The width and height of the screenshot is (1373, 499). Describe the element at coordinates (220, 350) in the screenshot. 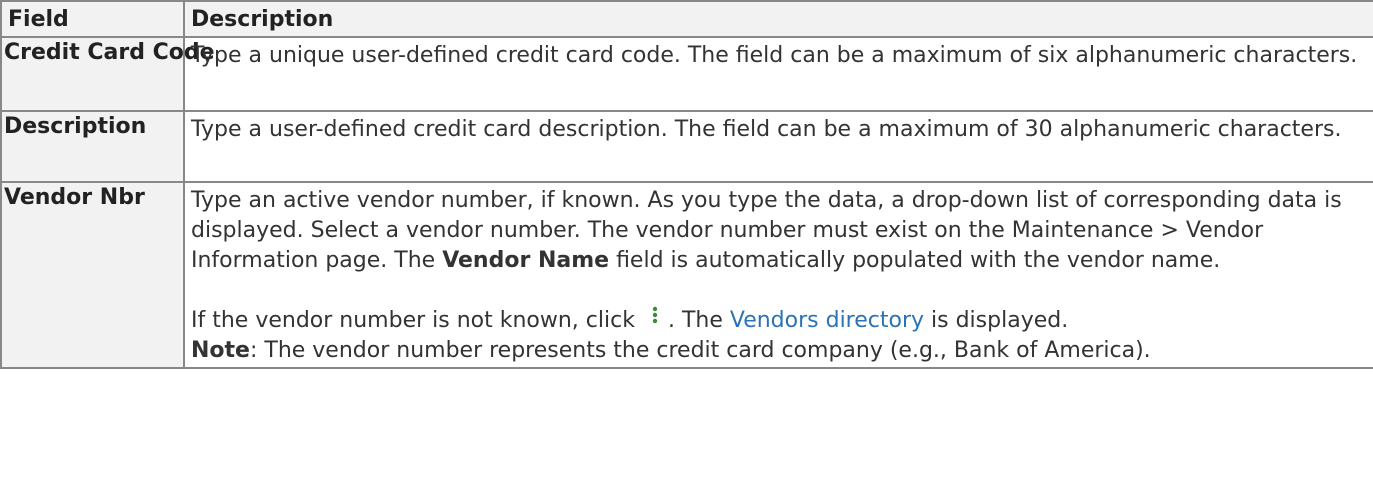

I see `note-label: Note` at that location.